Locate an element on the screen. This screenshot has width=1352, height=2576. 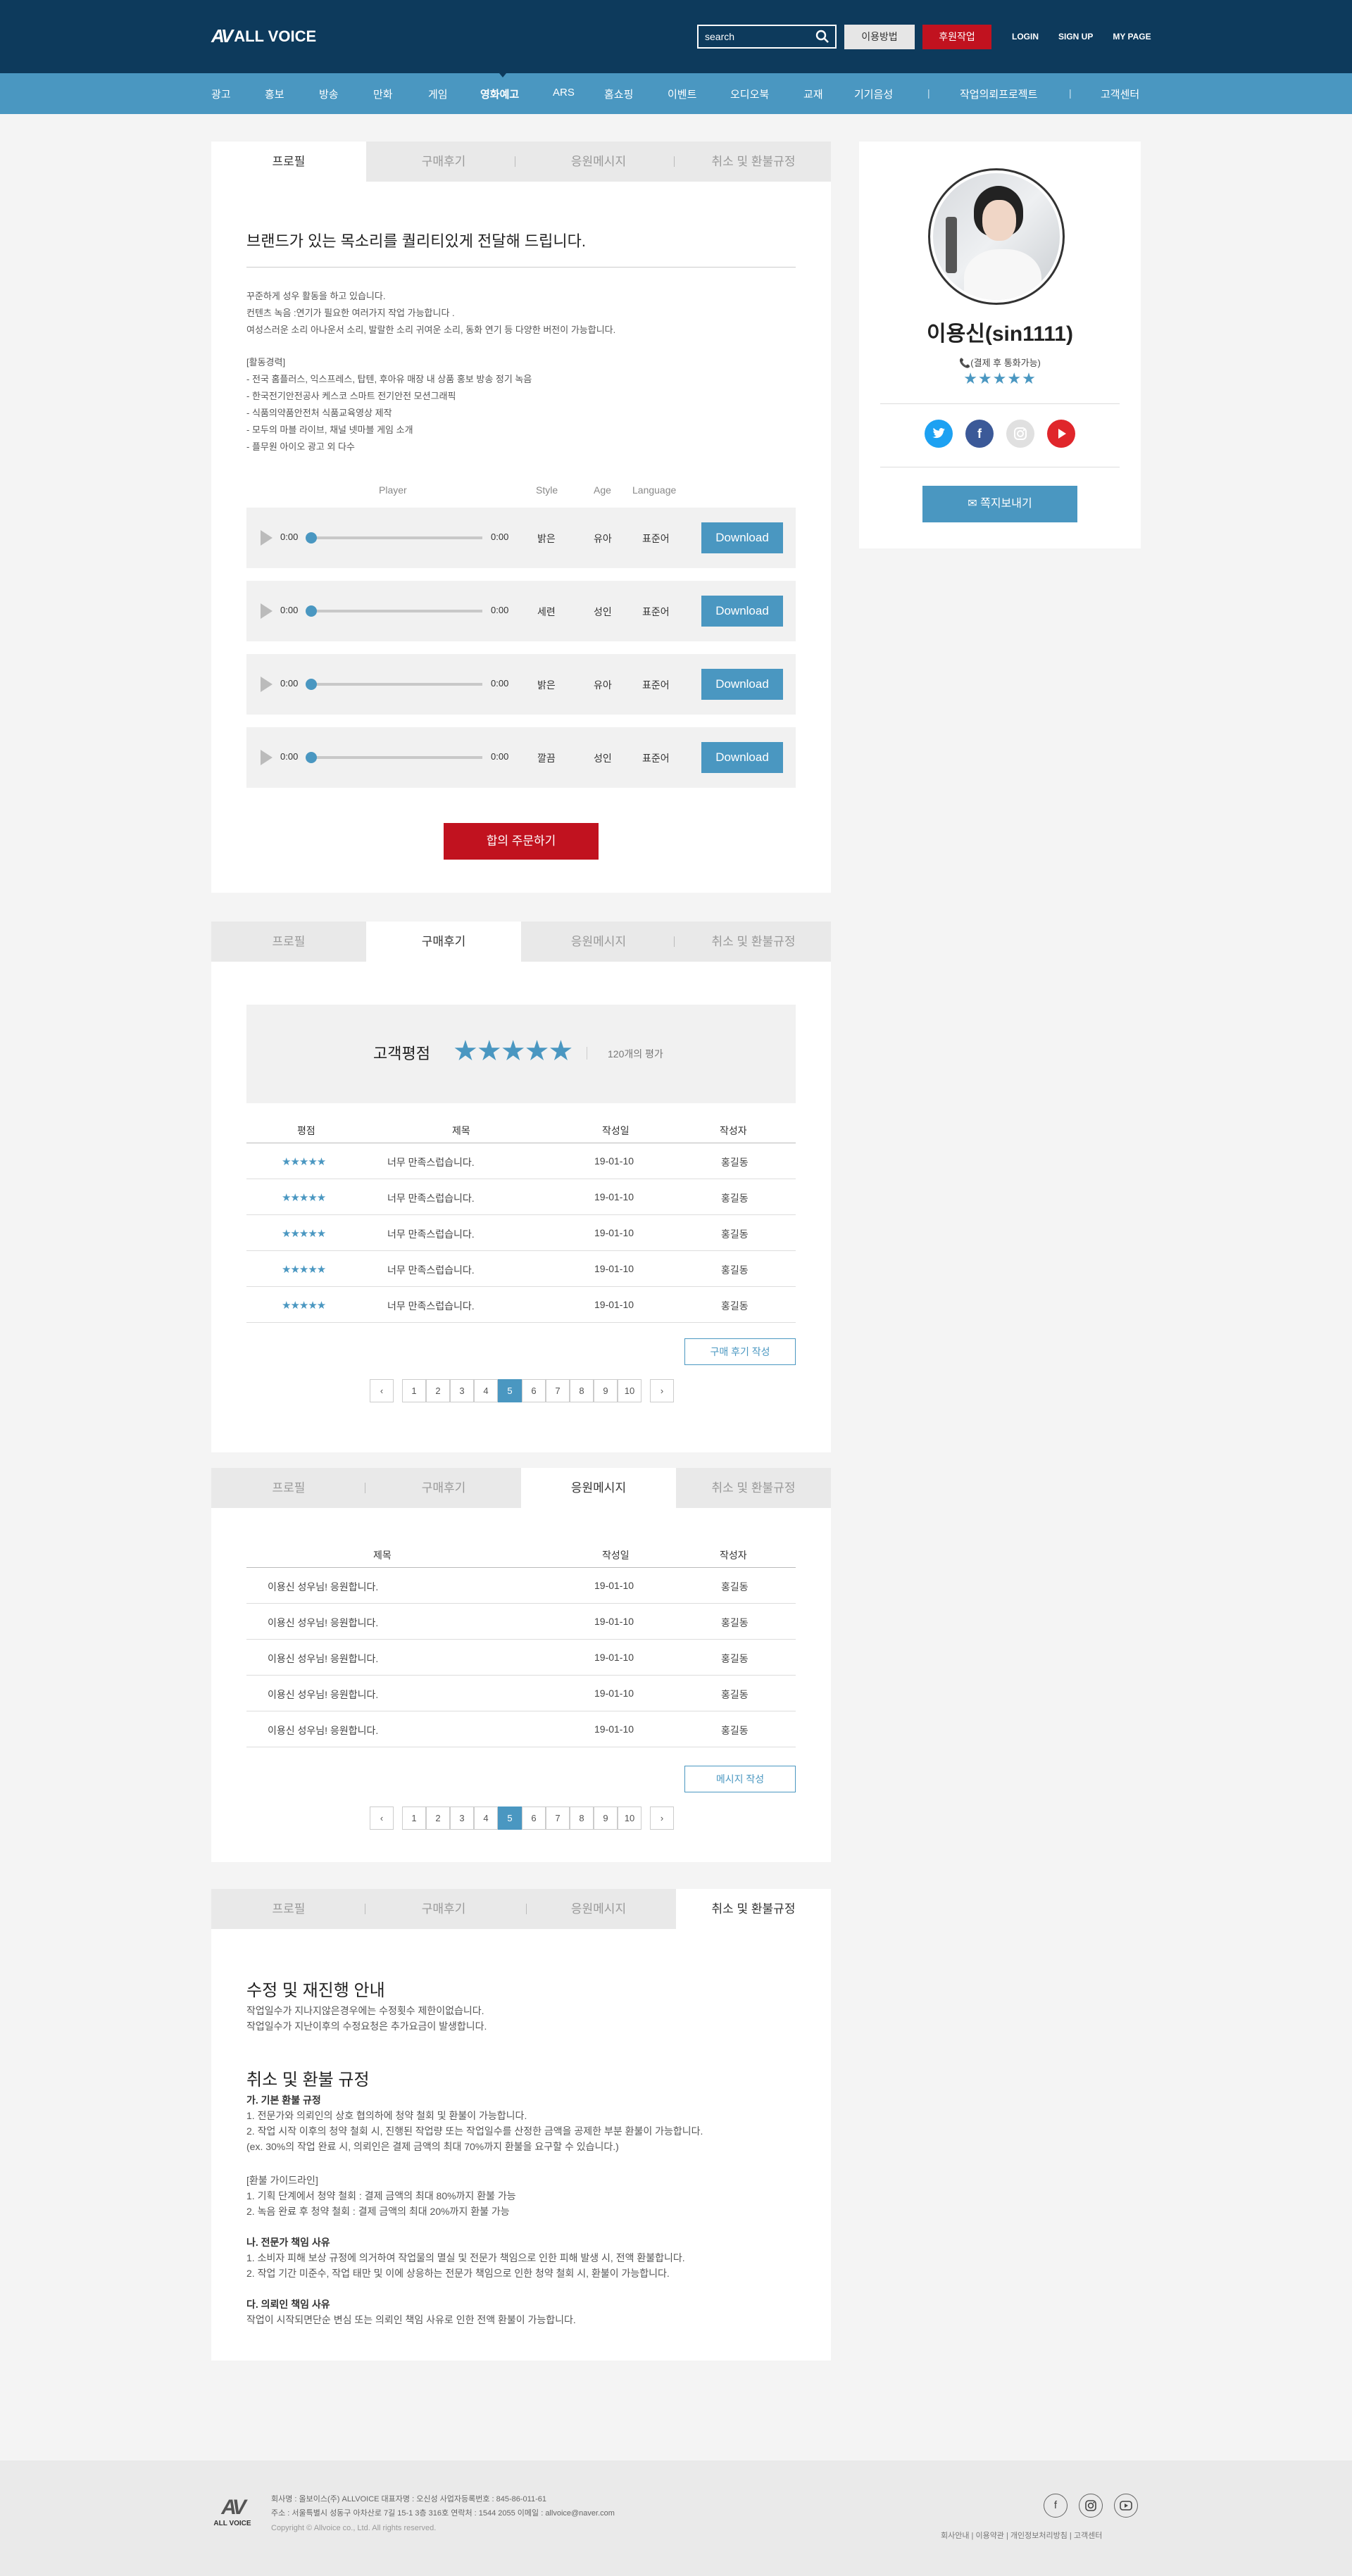
send-message-button: ✉ 쪽지보내기 is located at coordinates (999, 504).